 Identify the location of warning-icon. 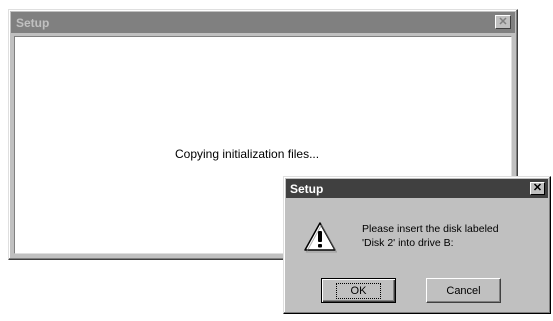
(320, 237).